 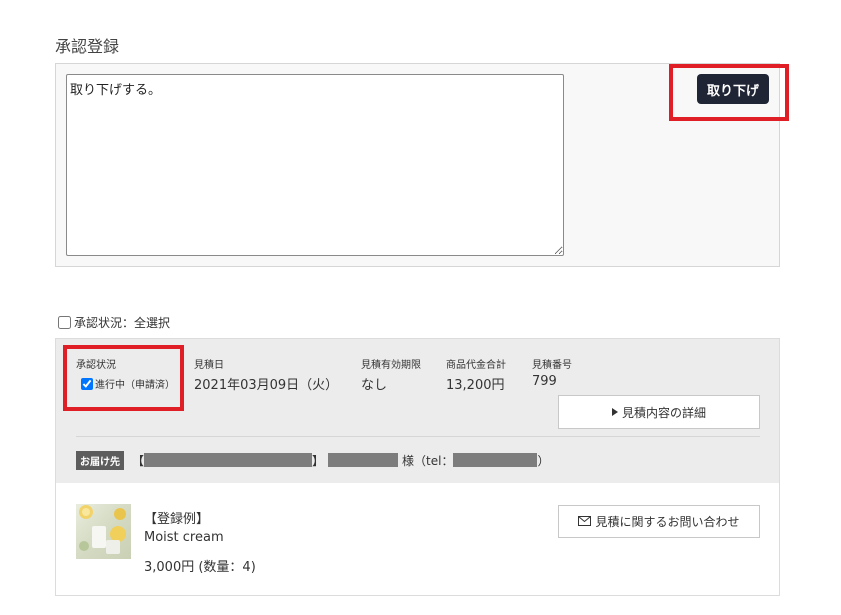 I want to click on quote-detail-label: 見積内容の詳細, so click(x=663, y=412).